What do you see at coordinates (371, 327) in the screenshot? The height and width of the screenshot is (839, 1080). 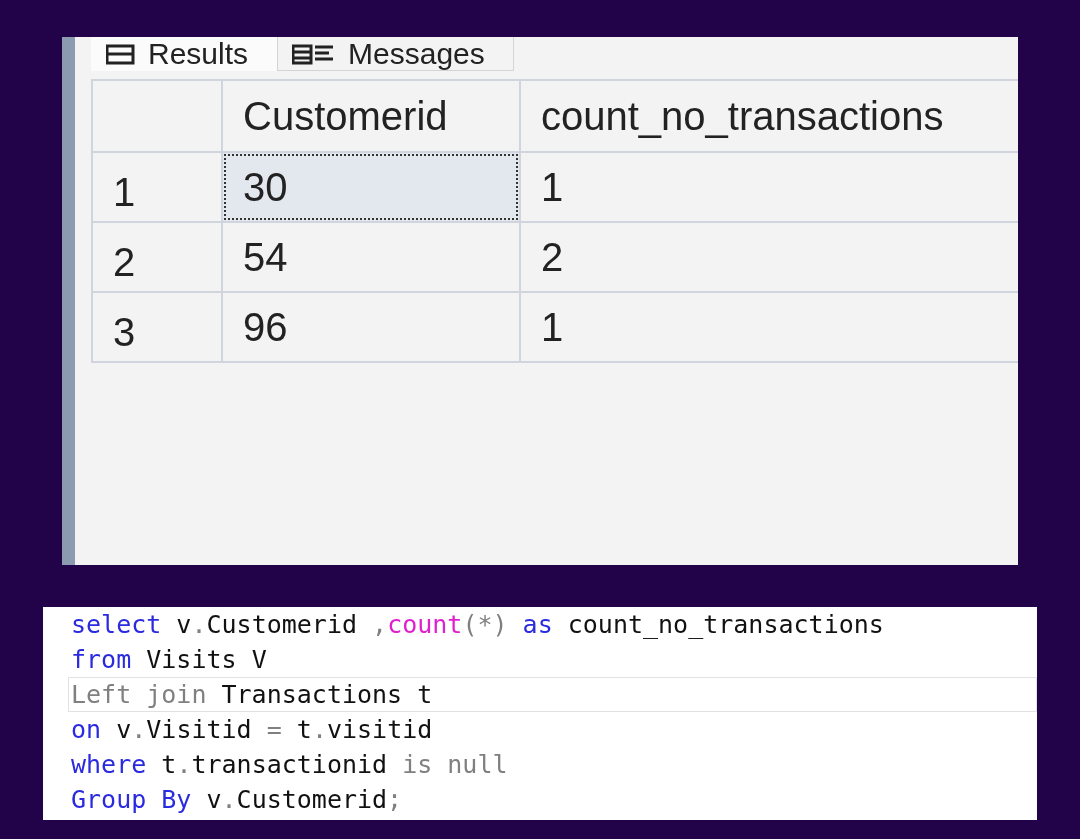 I see `table-cell: 96` at bounding box center [371, 327].